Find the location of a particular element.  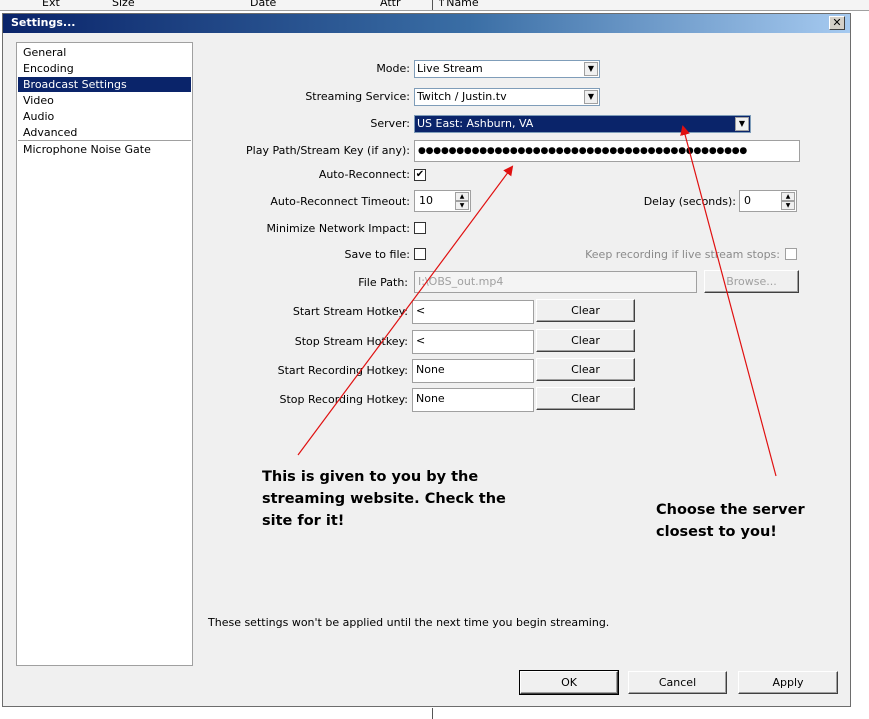

start-stream-hotkey-label: Start Stream Hotkey: is located at coordinates (350, 311).